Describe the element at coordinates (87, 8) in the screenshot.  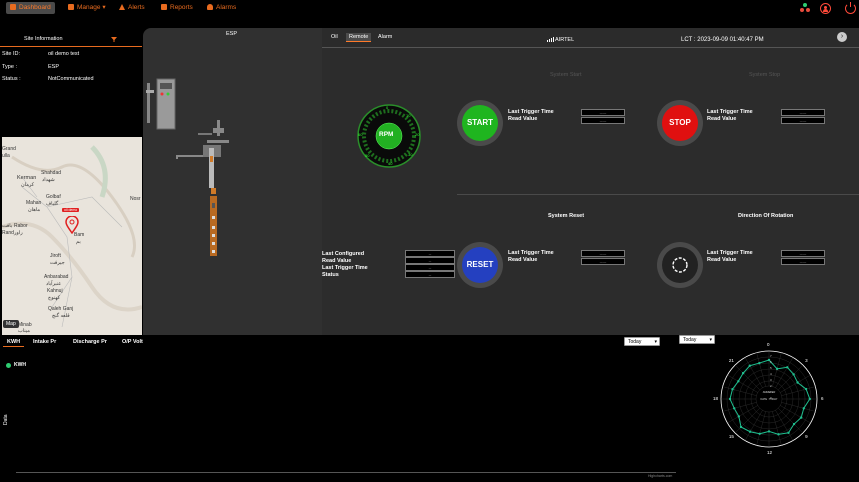
I see `nav-manage: Manage ▾` at that location.